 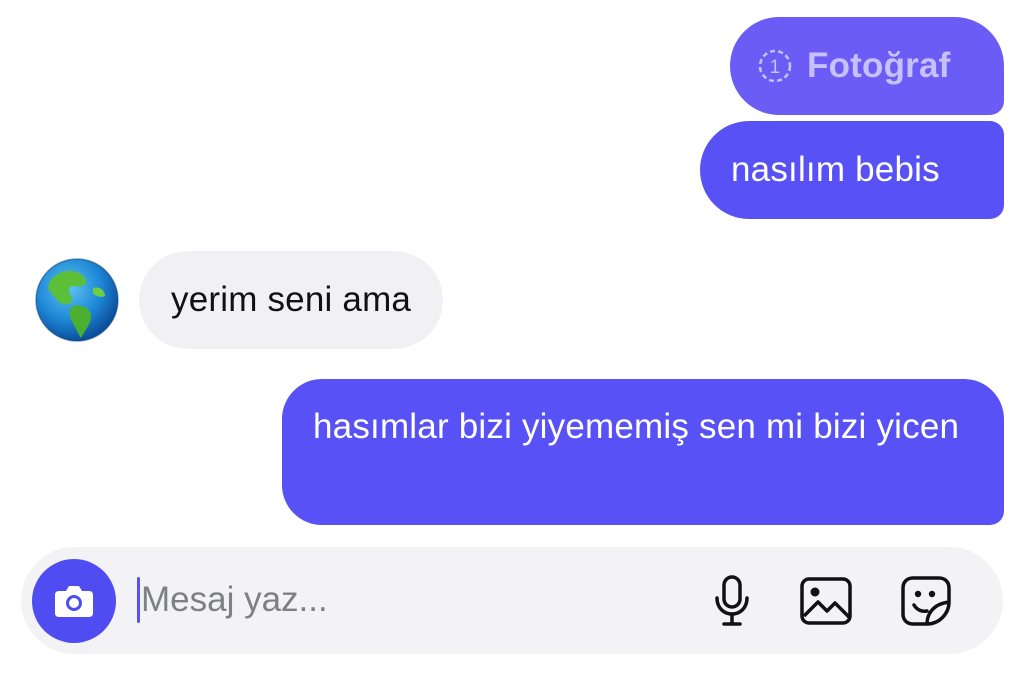 I want to click on view-once-count: 1, so click(x=775, y=67).